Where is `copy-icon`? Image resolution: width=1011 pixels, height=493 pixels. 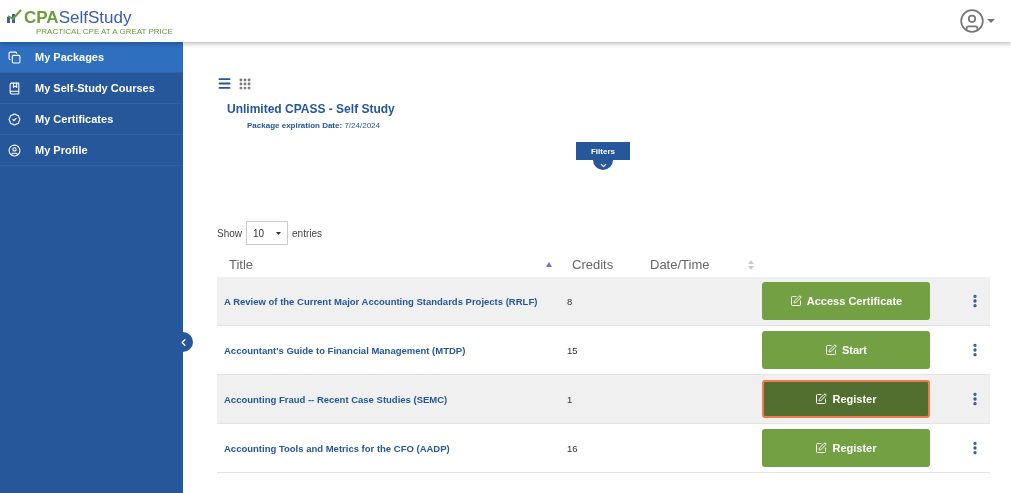 copy-icon is located at coordinates (14, 57).